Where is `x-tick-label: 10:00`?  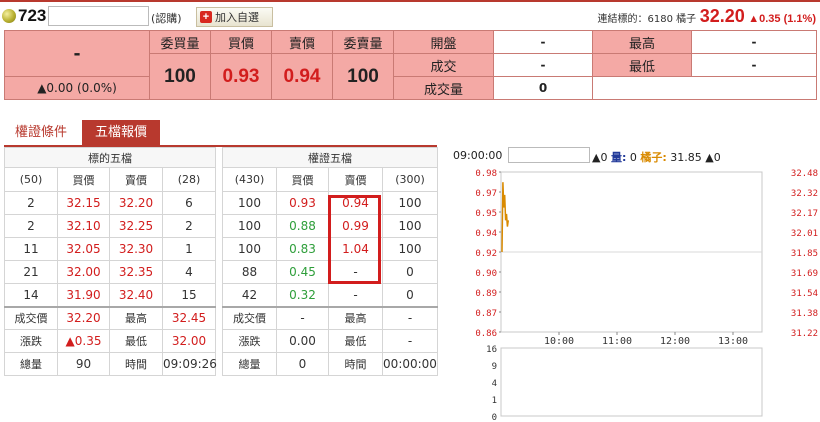 x-tick-label: 10:00 is located at coordinates (559, 341).